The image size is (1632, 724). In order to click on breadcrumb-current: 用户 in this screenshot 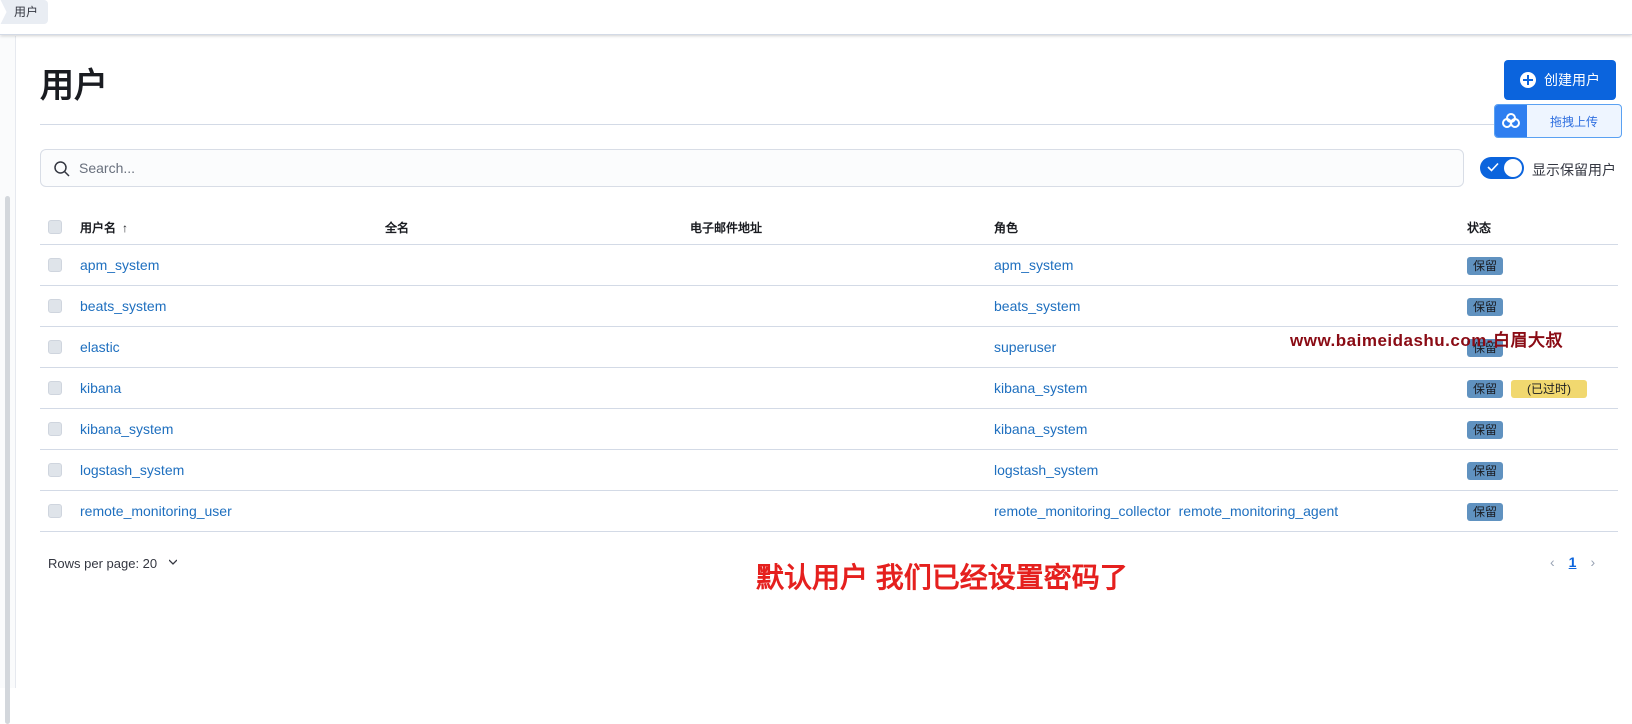, I will do `click(26, 12)`.